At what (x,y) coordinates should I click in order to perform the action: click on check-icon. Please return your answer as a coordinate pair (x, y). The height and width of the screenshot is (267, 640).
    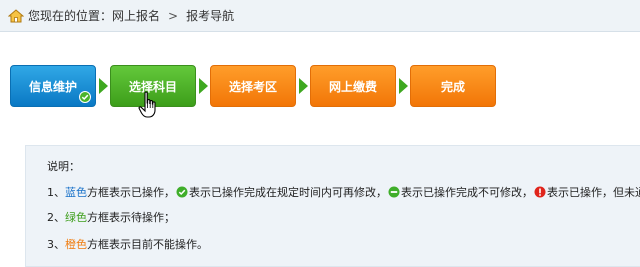
    Looking at the image, I should click on (85, 97).